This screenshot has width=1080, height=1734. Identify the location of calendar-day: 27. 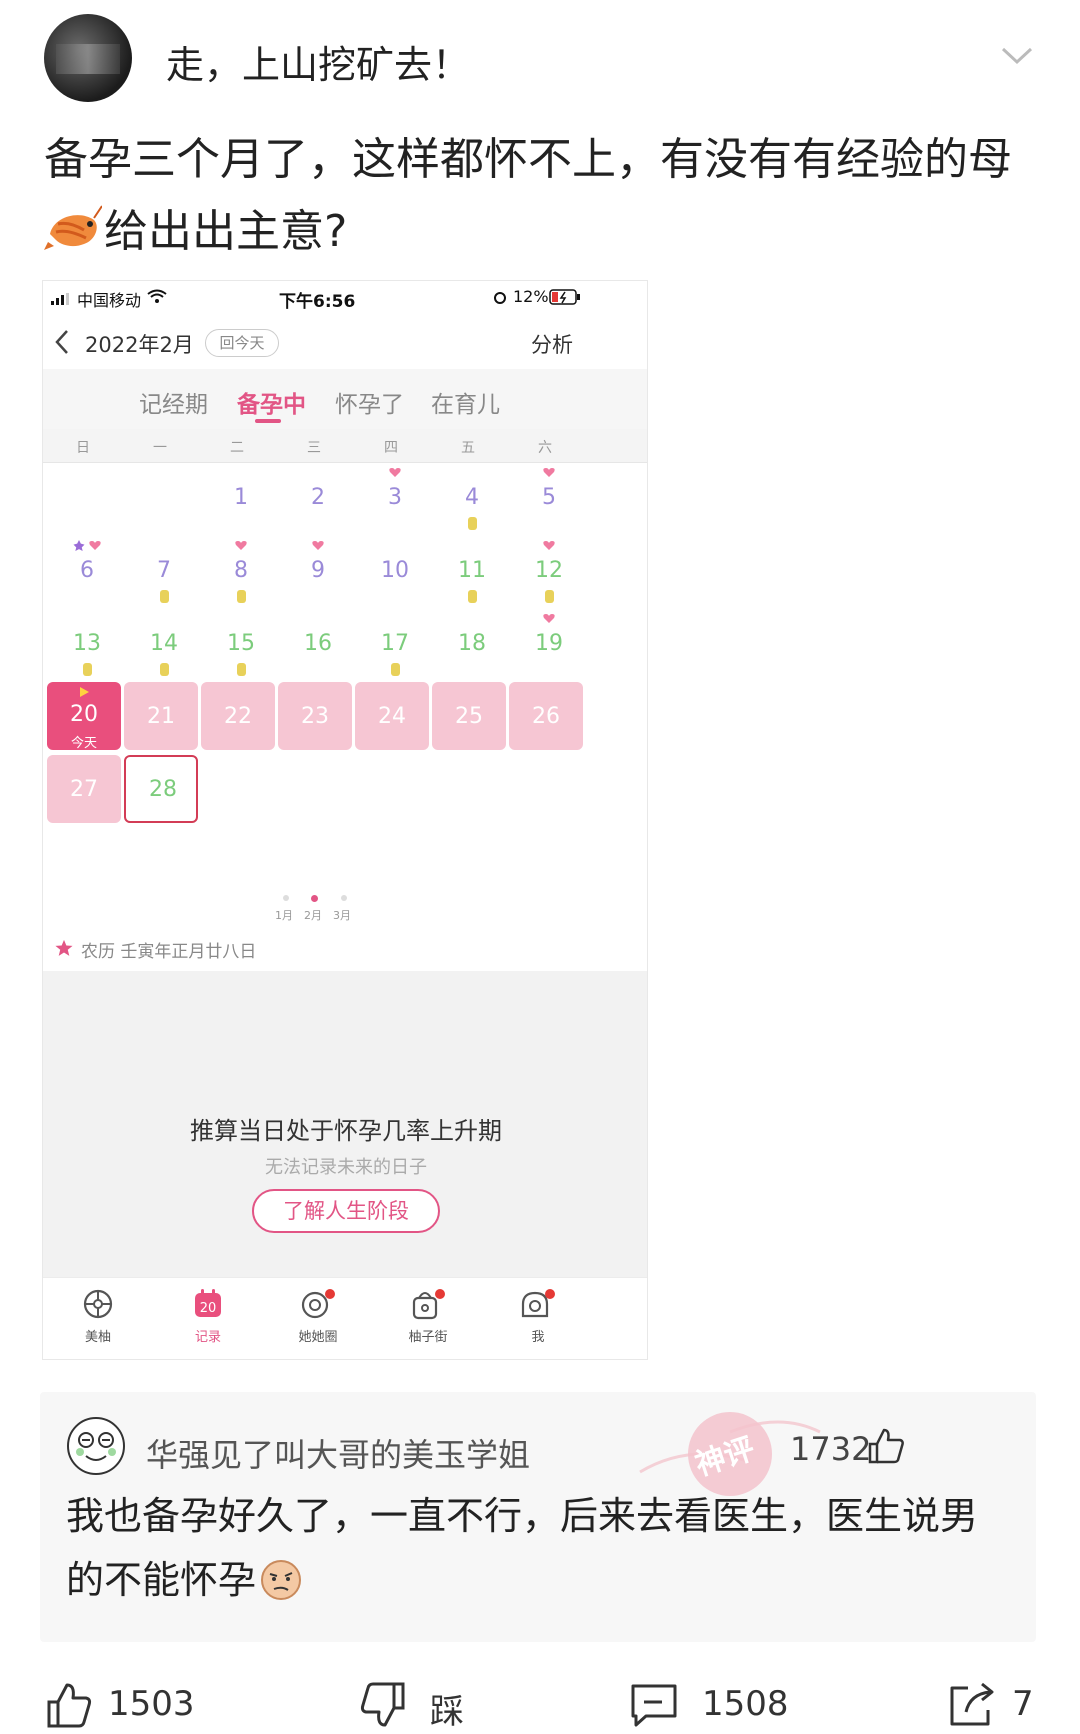
(84, 789).